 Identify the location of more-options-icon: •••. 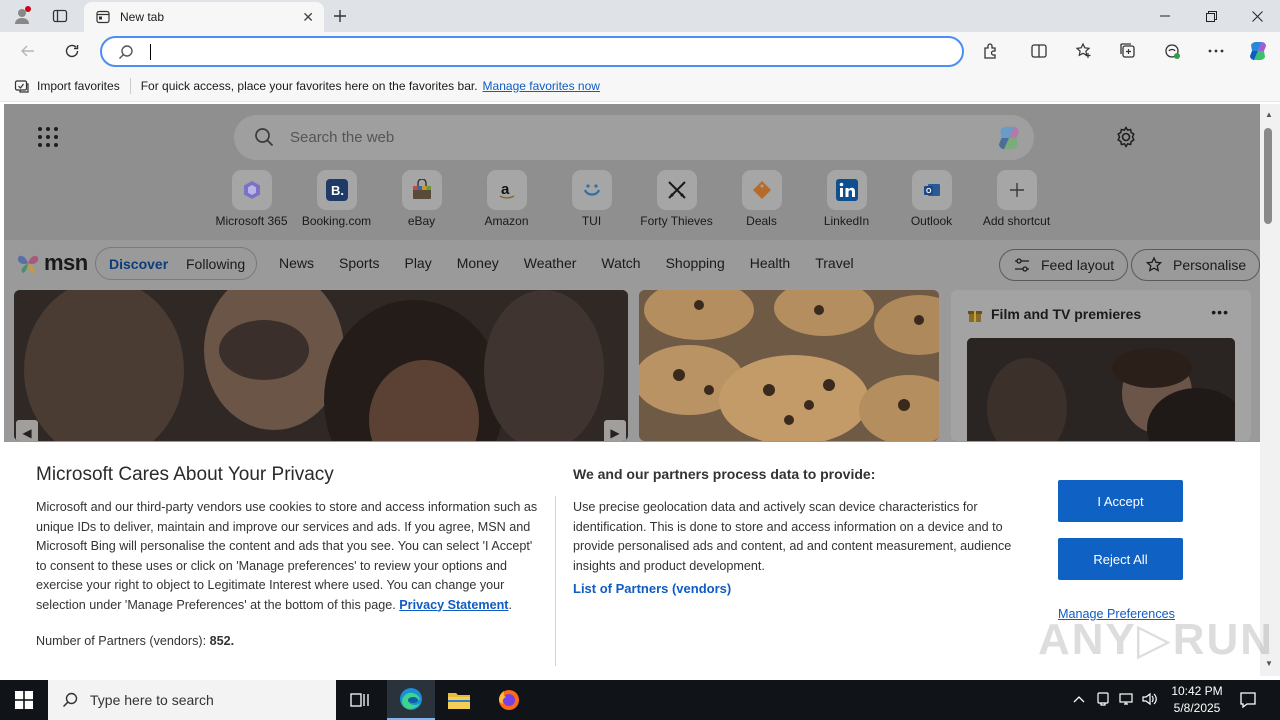
(1220, 312).